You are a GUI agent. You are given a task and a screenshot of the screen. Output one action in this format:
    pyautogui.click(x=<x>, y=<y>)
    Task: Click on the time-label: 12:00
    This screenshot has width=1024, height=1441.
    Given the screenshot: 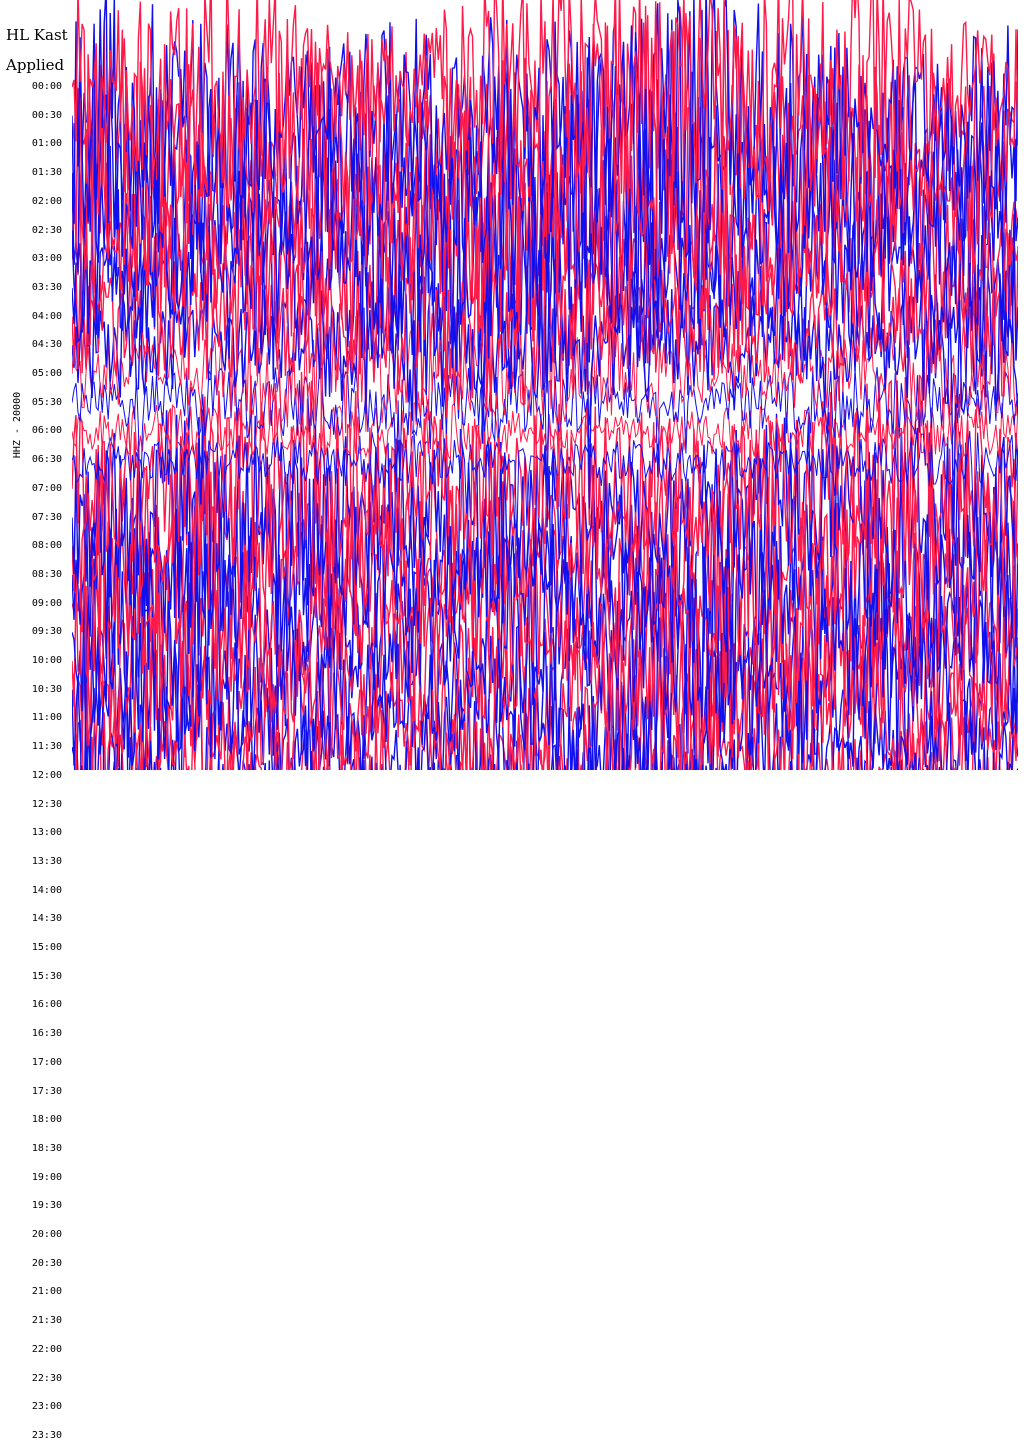 What is the action you would take?
    pyautogui.click(x=46, y=775)
    